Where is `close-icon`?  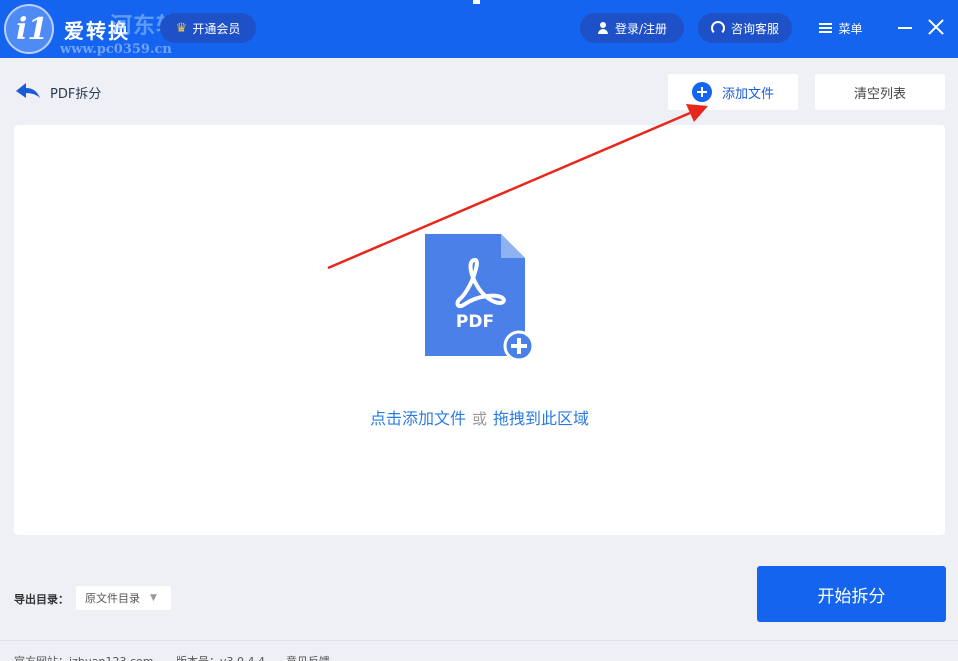
close-icon is located at coordinates (936, 27).